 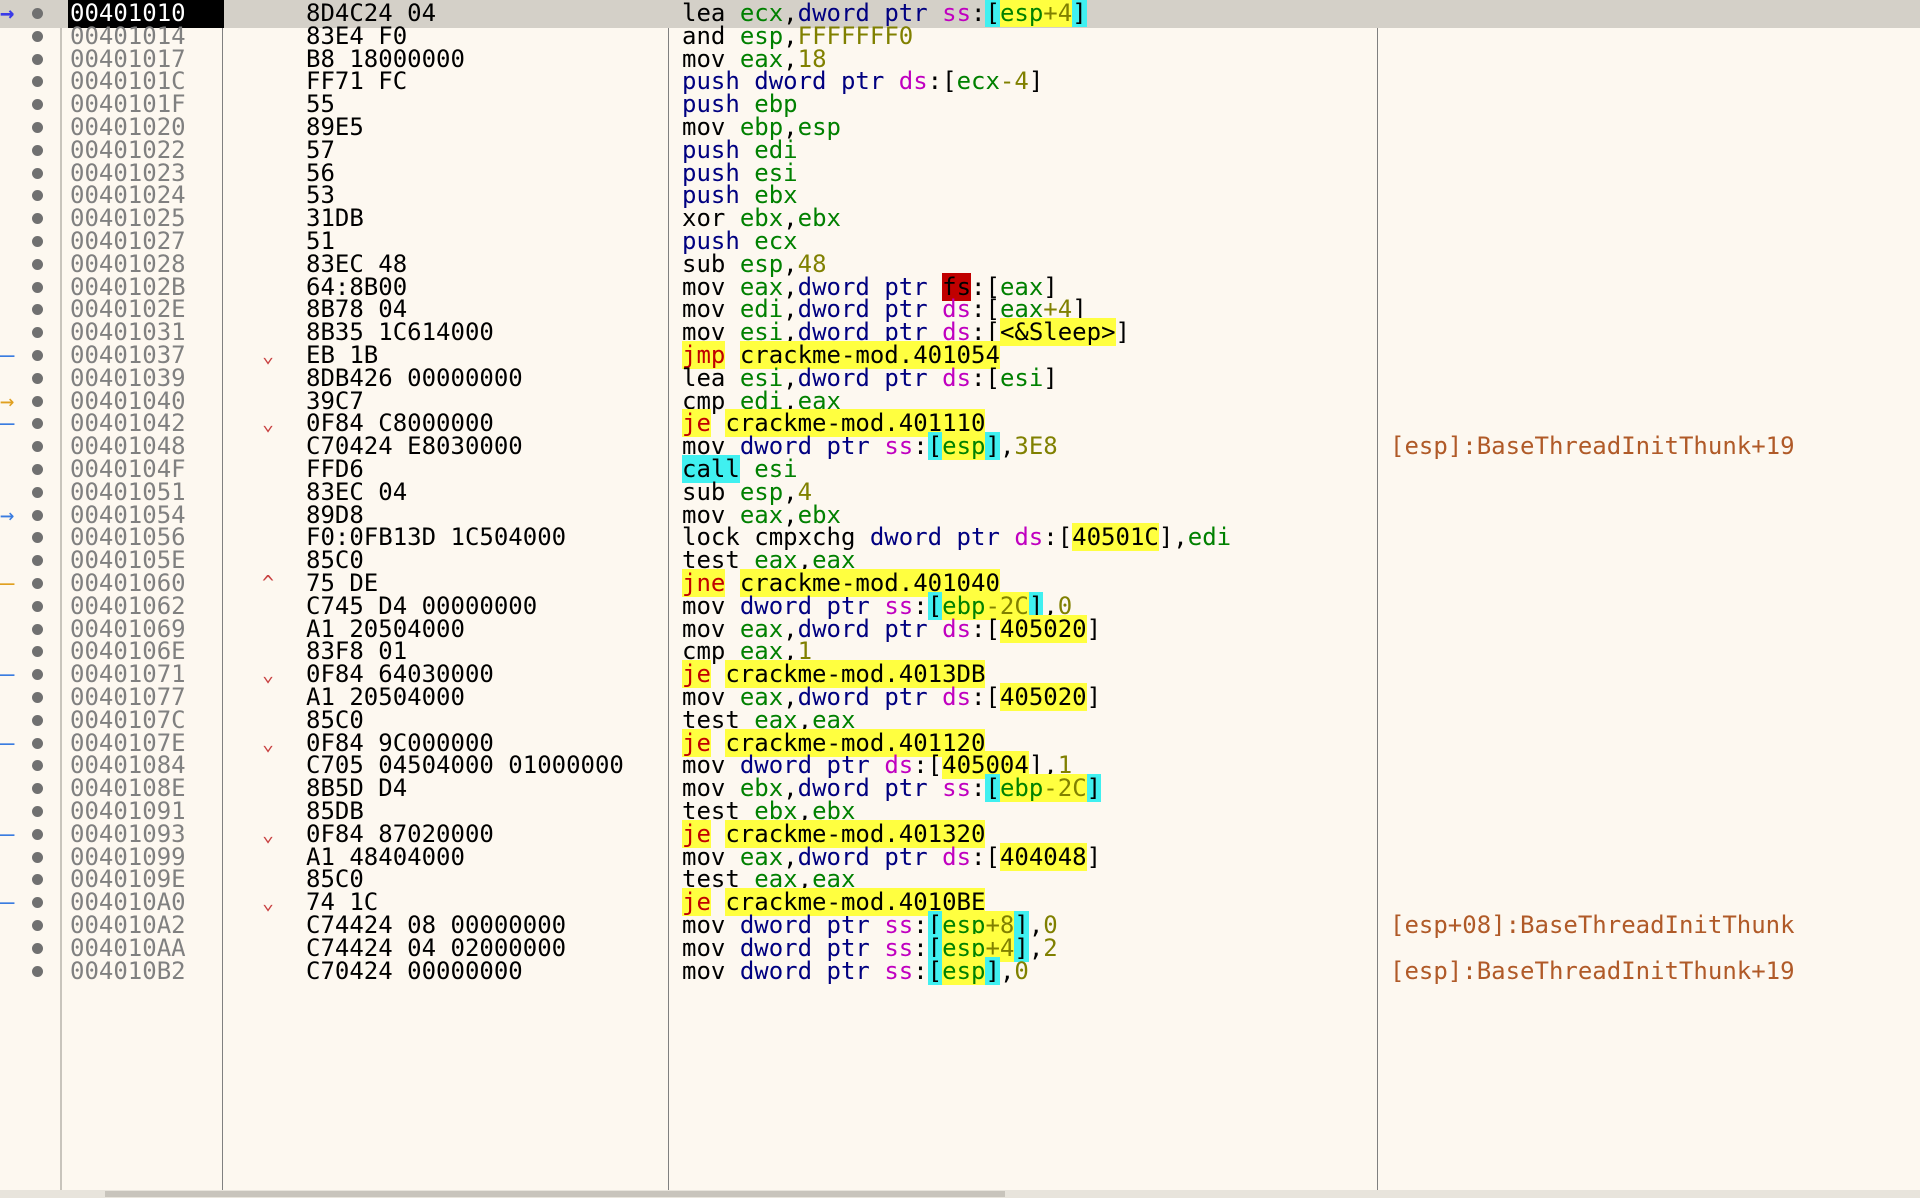 I want to click on instruction-token: dword ptr, so click(x=812, y=970).